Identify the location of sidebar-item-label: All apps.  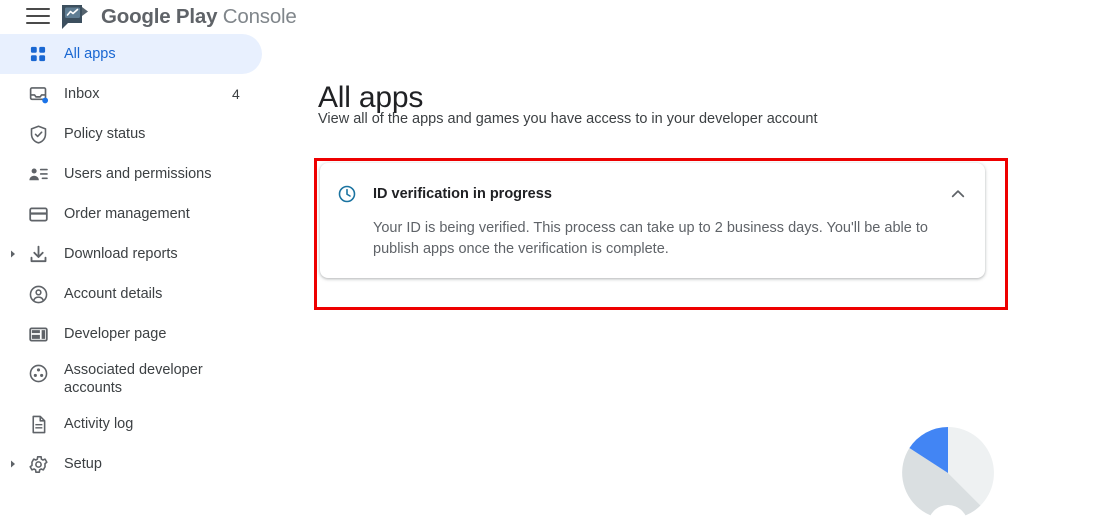
(90, 54).